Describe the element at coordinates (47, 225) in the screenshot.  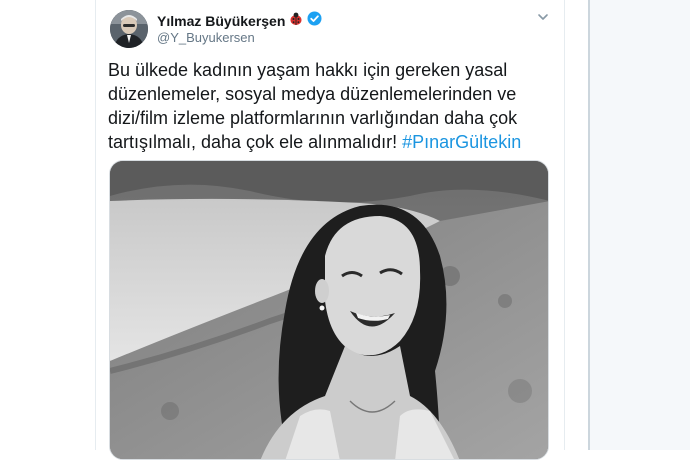
I see `page-left-gutter` at that location.